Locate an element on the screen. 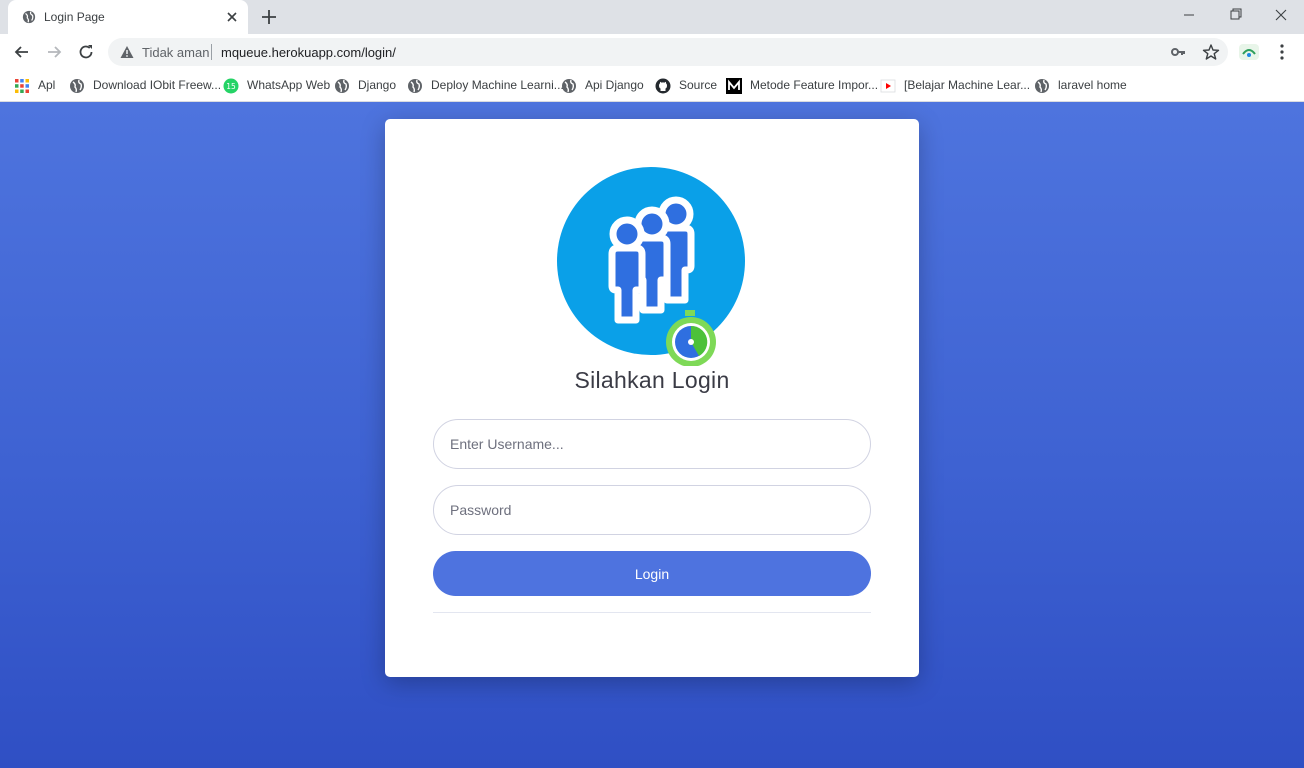  reload-icon is located at coordinates (86, 52).